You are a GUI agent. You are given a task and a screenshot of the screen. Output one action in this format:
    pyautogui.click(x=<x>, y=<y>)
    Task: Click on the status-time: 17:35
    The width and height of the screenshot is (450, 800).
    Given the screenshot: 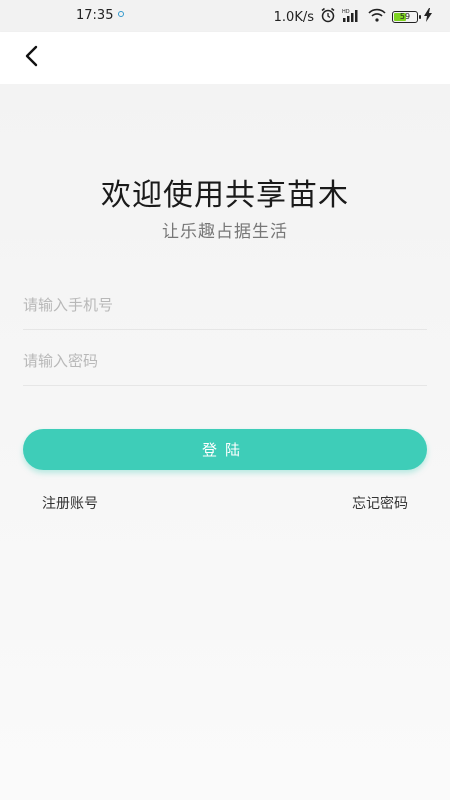 What is the action you would take?
    pyautogui.click(x=95, y=15)
    